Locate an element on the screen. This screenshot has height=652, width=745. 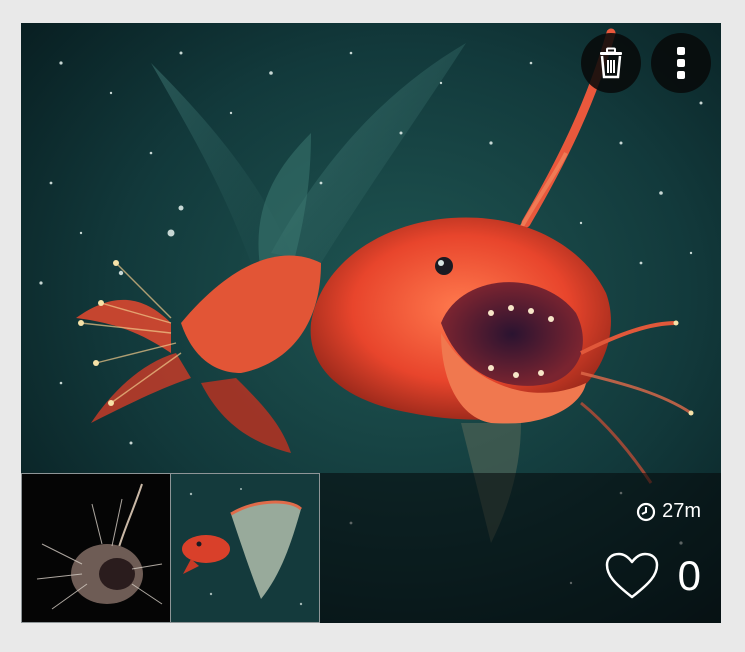
more-options-button is located at coordinates (681, 63).